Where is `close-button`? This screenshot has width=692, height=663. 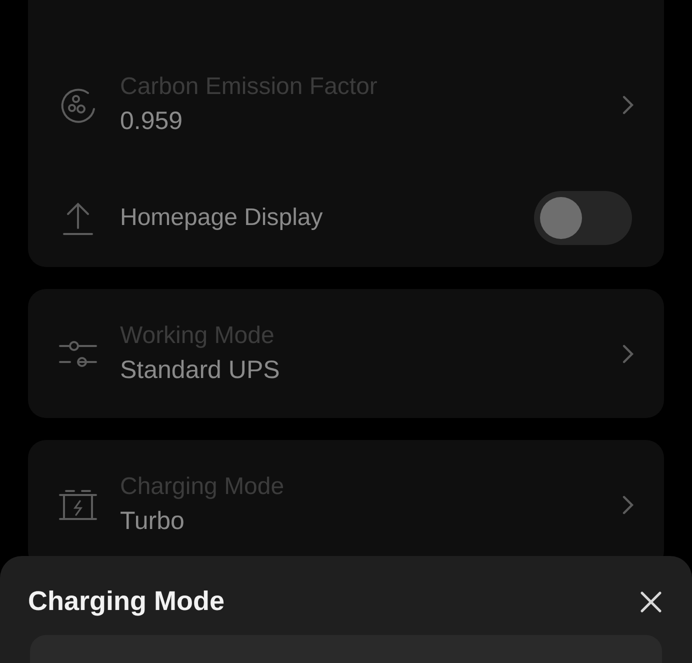
close-button is located at coordinates (651, 601).